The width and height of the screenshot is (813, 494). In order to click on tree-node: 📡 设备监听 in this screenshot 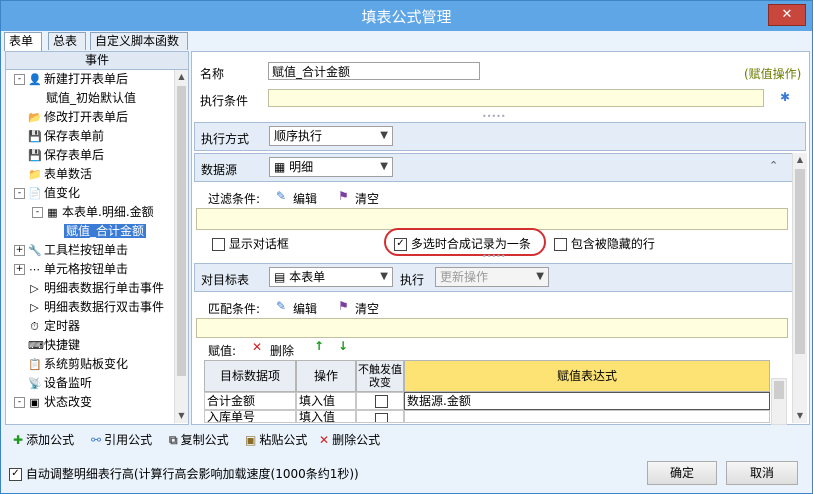, I will do `click(53, 383)`.